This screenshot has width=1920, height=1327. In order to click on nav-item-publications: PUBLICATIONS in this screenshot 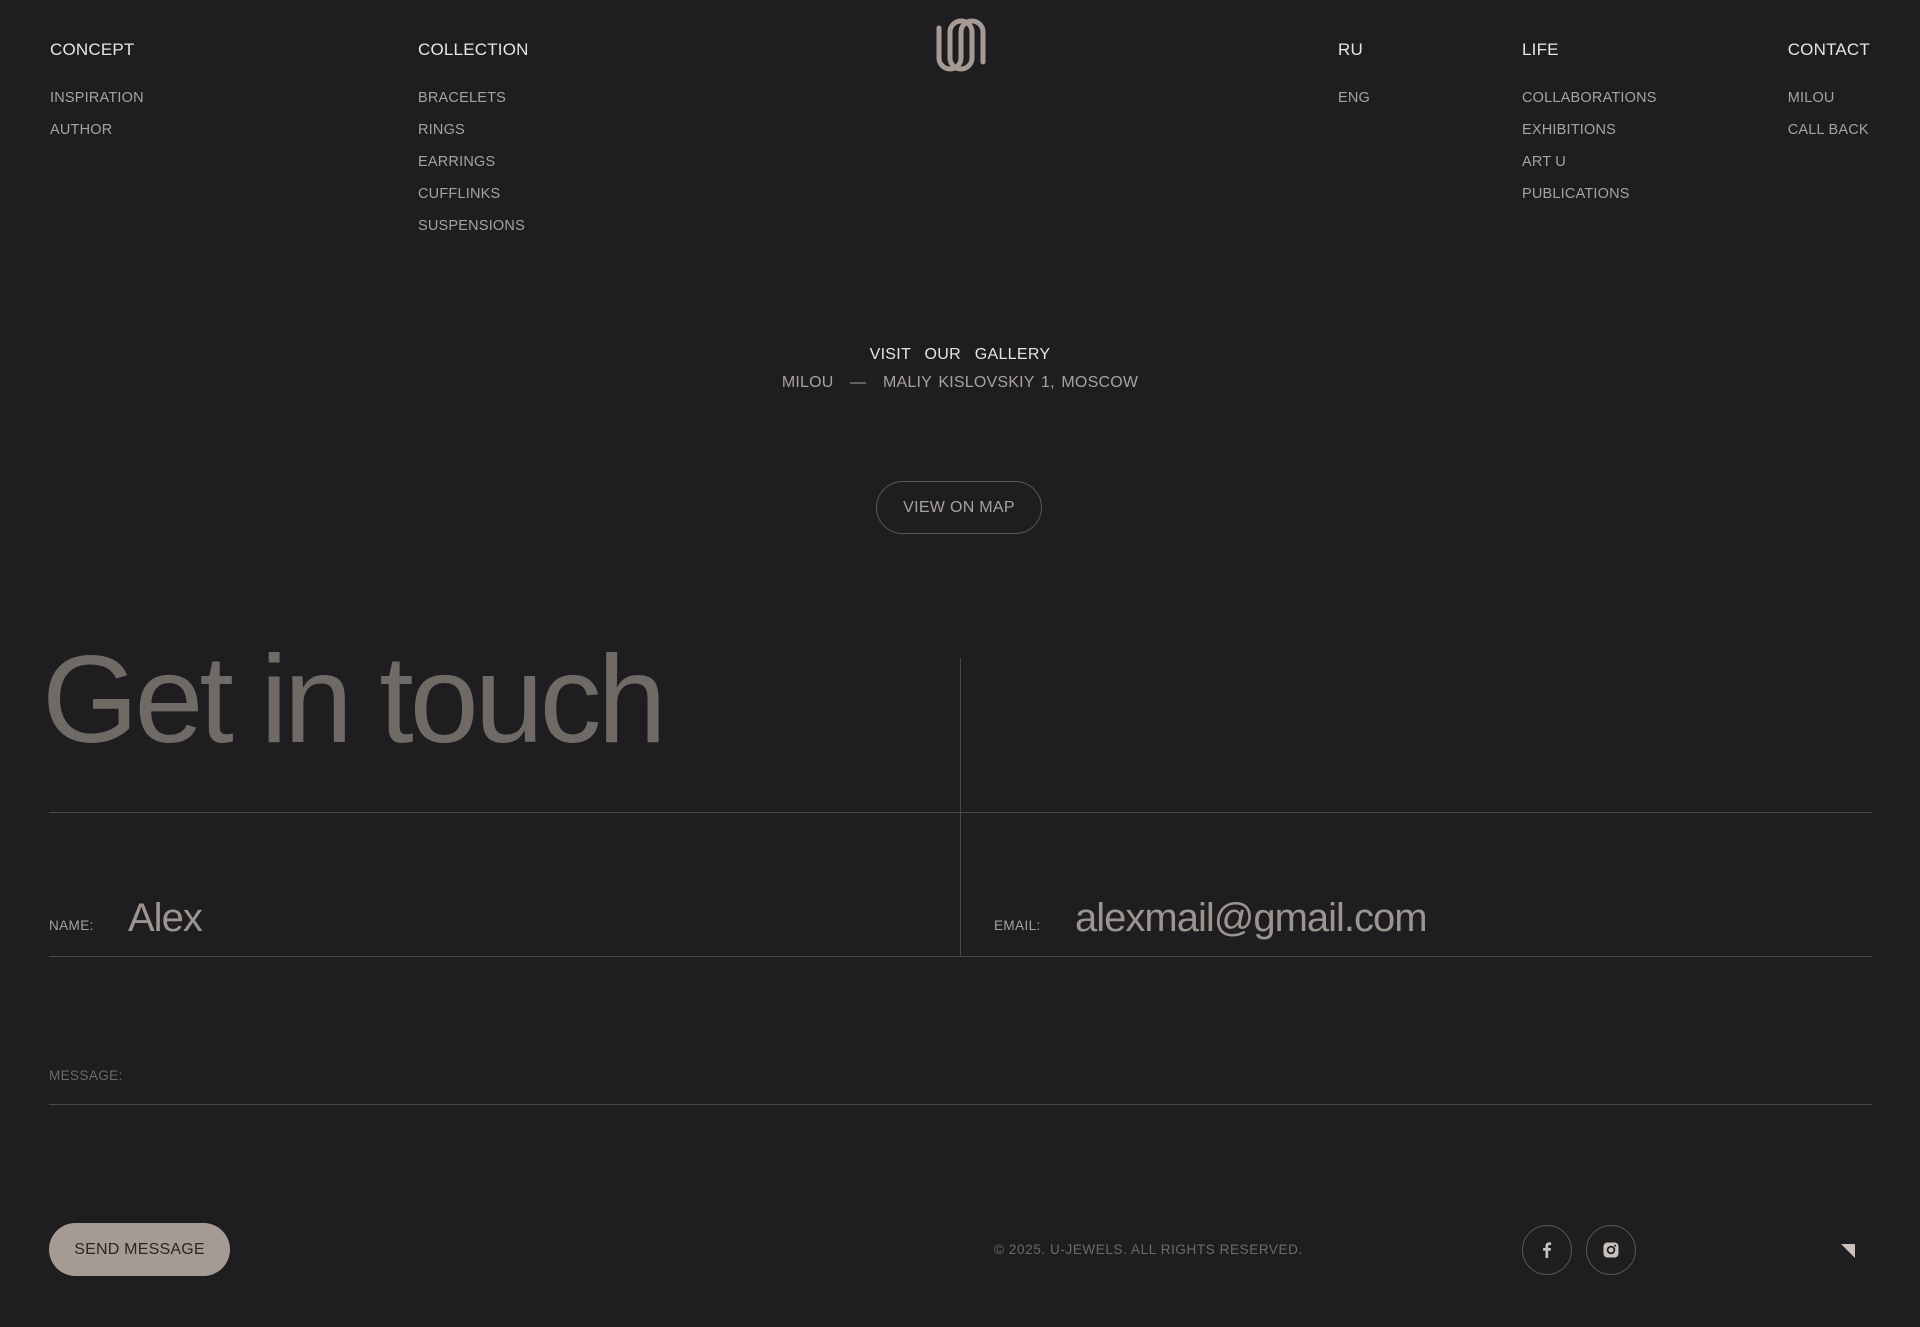, I will do `click(1589, 194)`.